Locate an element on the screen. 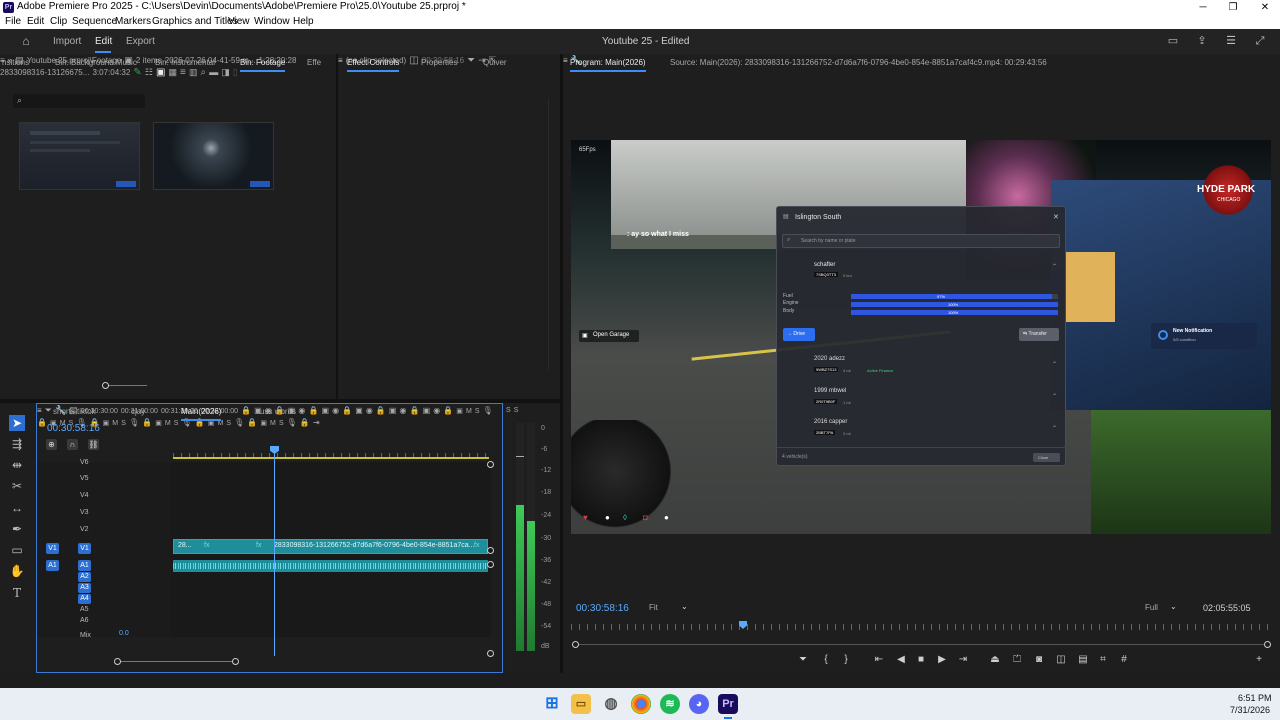 This screenshot has width=1280, height=720. track-a5: A5 is located at coordinates (84, 609).